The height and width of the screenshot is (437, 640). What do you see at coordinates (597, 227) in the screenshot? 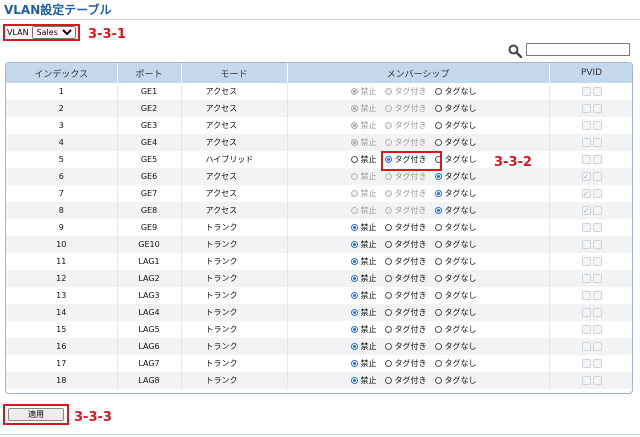
I see `pvid-checkbox-secondary` at bounding box center [597, 227].